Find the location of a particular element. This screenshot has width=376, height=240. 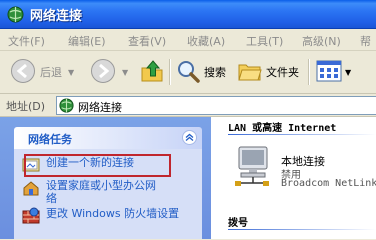

back-dropdown-icon: ▼ is located at coordinates (71, 72).